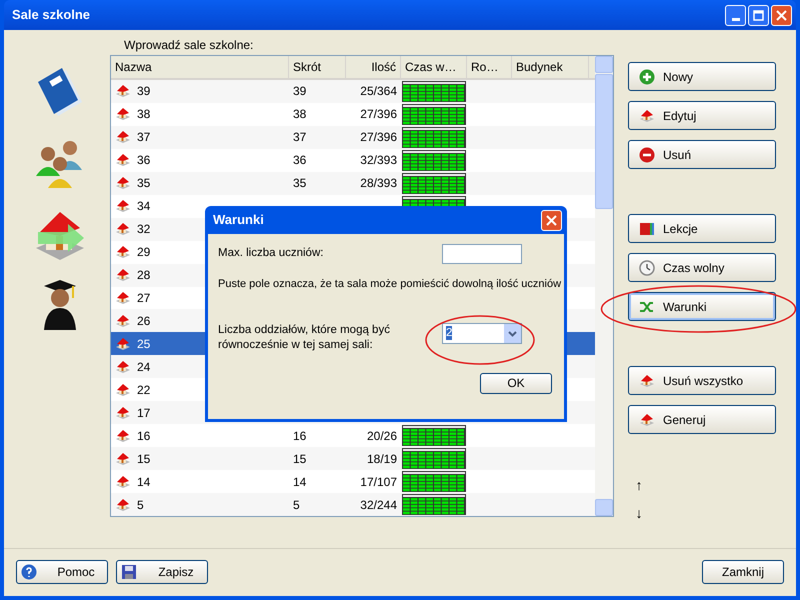 The width and height of the screenshot is (800, 600). Describe the element at coordinates (271, 254) in the screenshot. I see `max-students-label: Max. liczba uczniów:` at that location.